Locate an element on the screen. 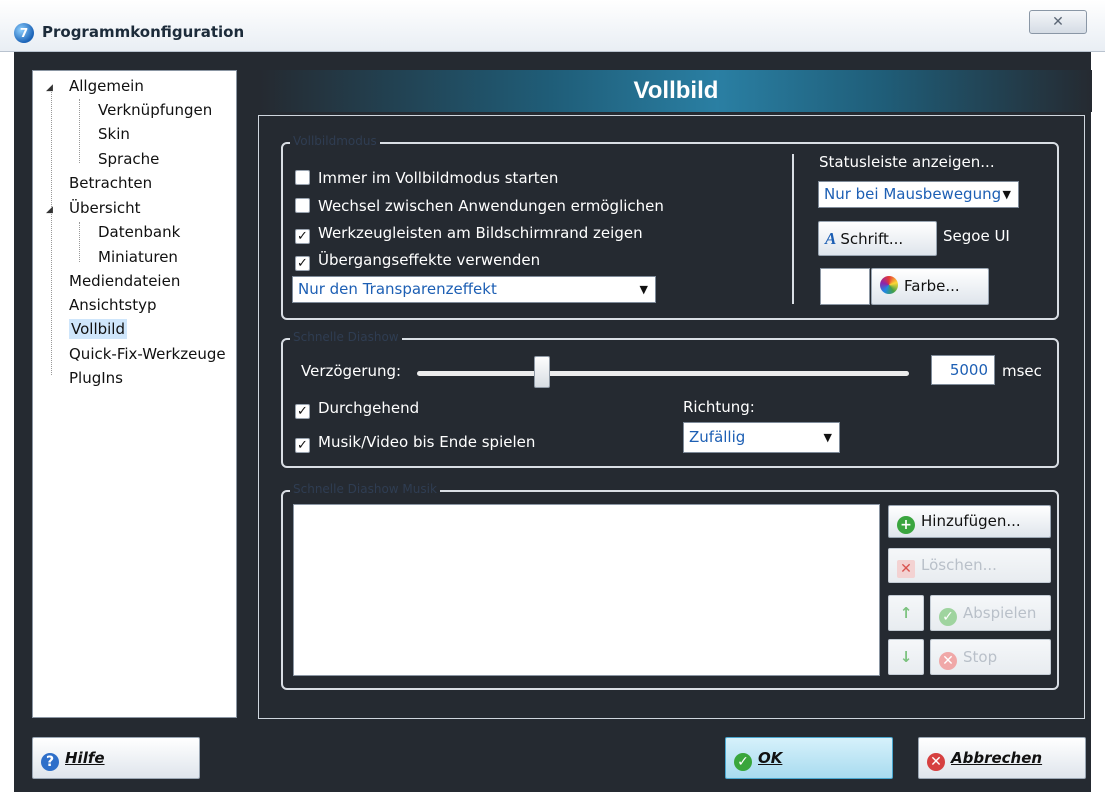 The image size is (1105, 792). tree-item-quick-fix: Quick-Fix-Werkzeuge is located at coordinates (147, 354).